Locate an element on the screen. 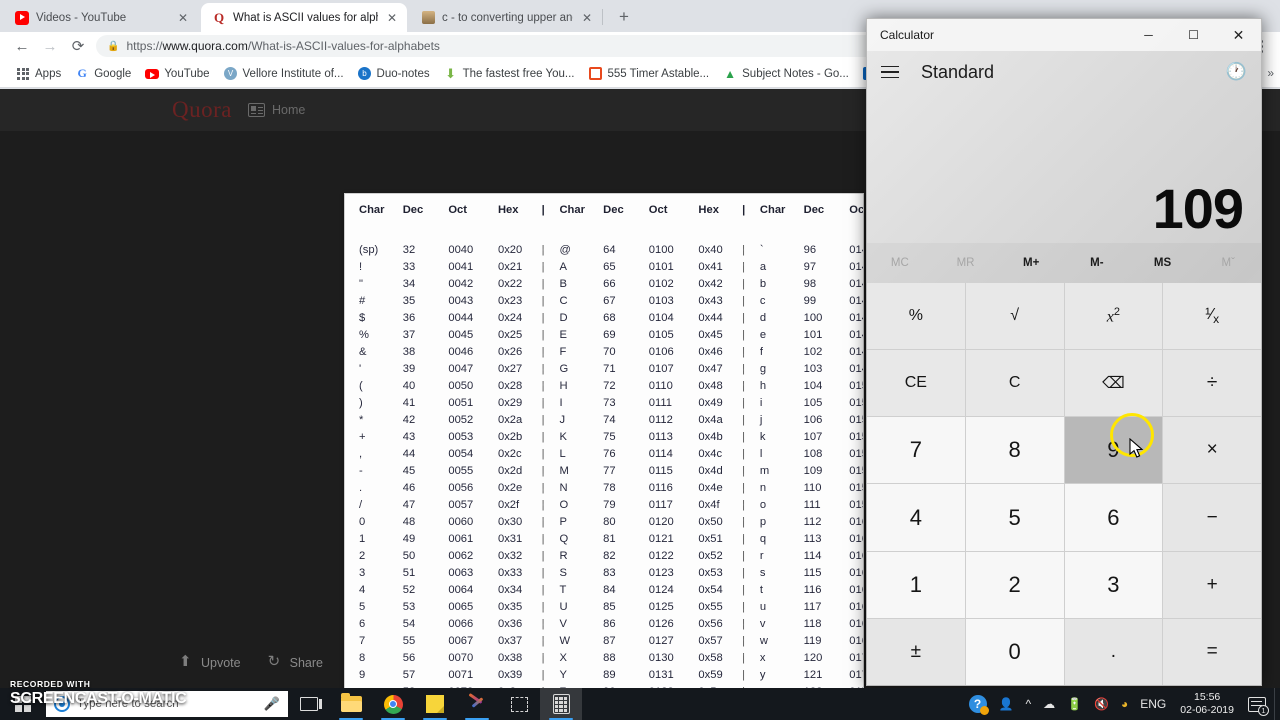 The image size is (1280, 720). microphone-icon: 🎤 is located at coordinates (272, 704).